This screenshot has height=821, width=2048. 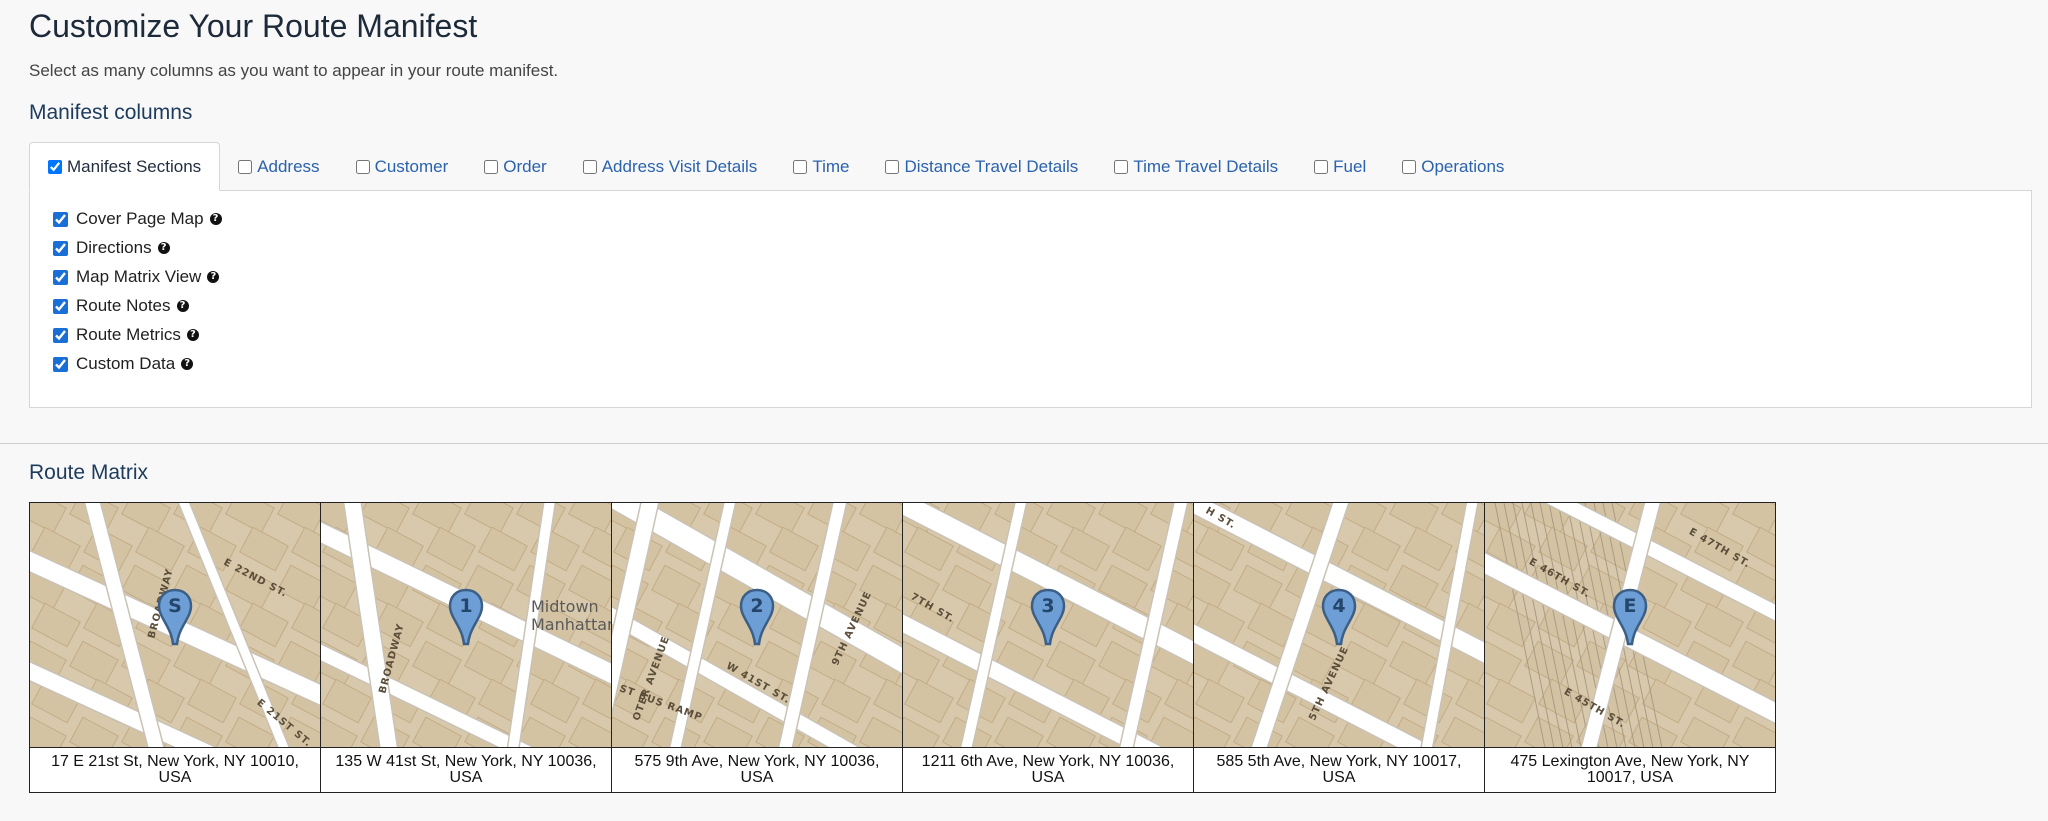 I want to click on manifest-columns-heading: Manifest columns, so click(x=111, y=112).